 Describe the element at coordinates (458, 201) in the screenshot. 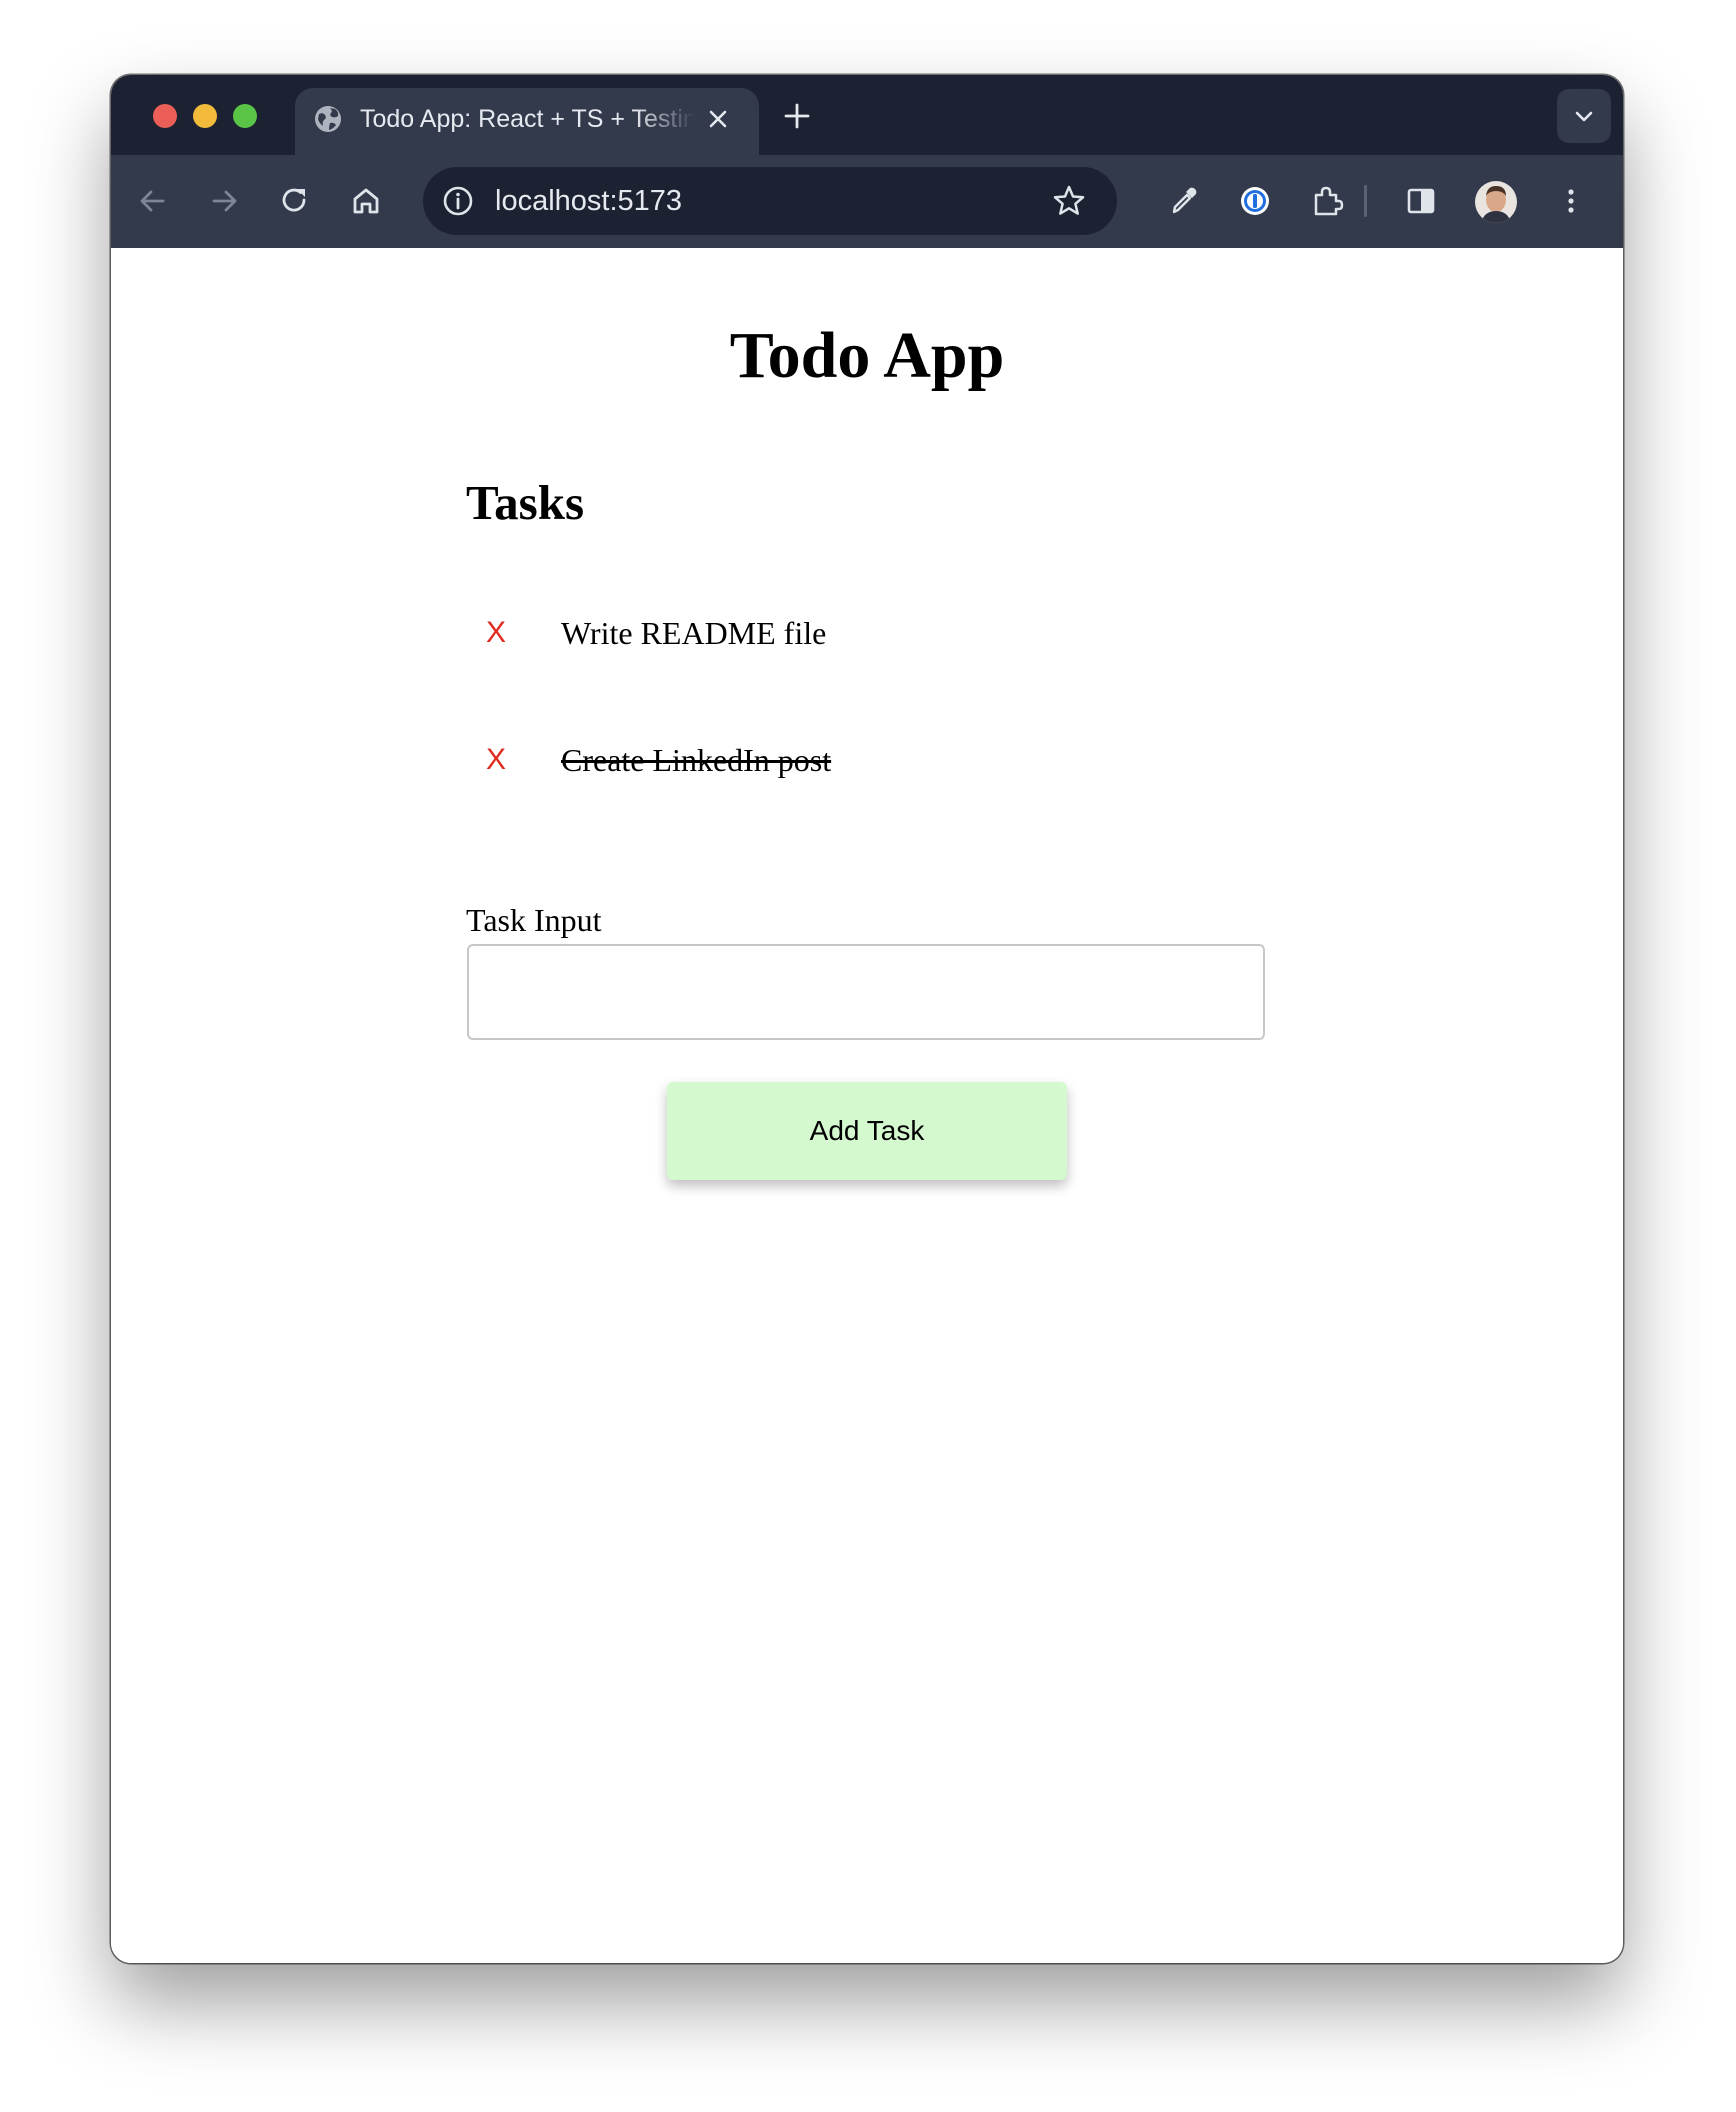

I see `site-info-icon` at that location.